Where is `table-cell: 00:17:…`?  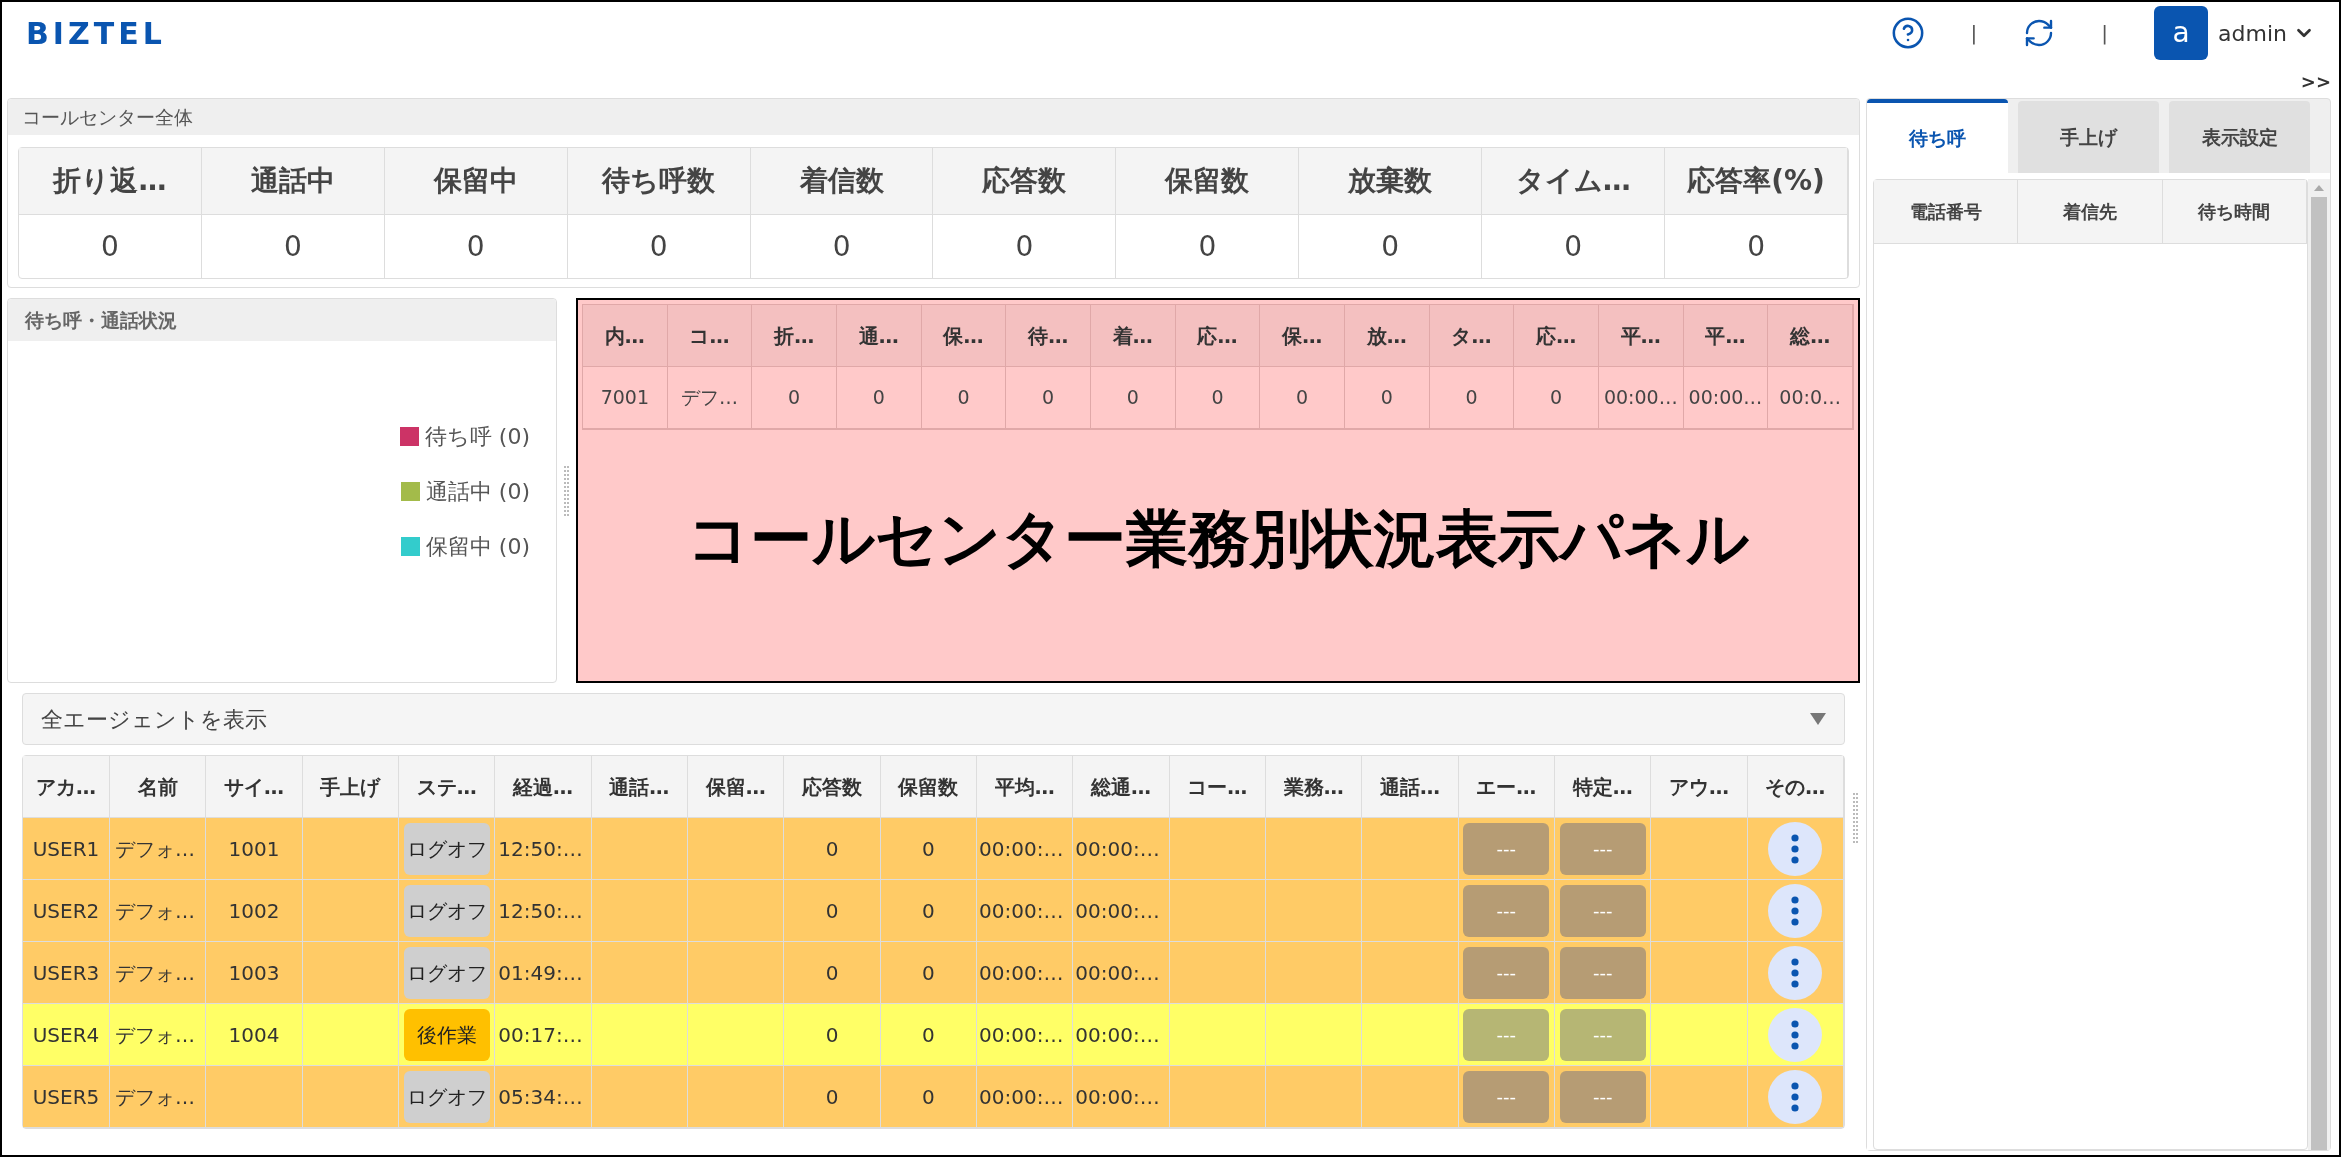
table-cell: 00:17:… is located at coordinates (543, 1035).